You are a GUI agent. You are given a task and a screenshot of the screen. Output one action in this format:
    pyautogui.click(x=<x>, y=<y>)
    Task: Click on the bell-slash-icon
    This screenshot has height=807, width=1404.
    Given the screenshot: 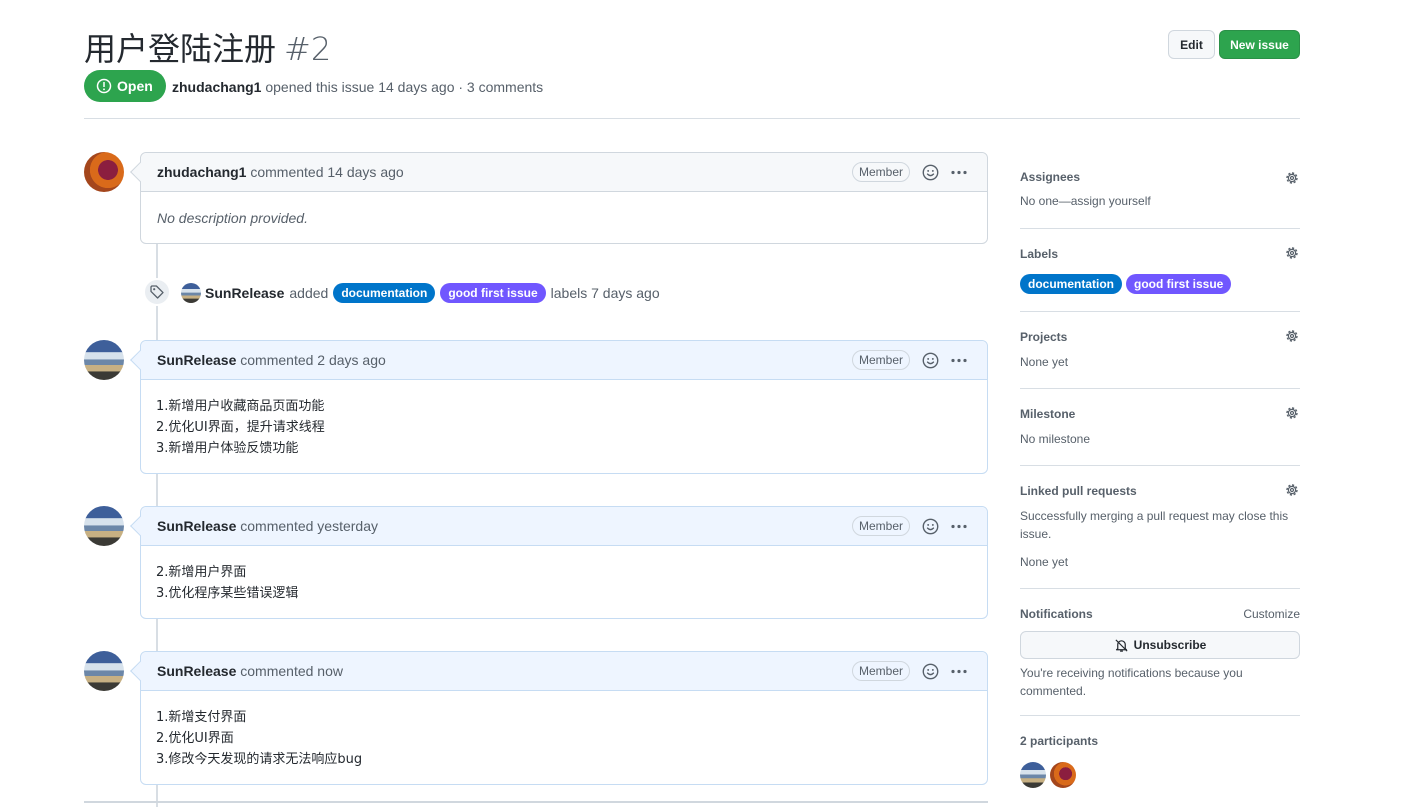 What is the action you would take?
    pyautogui.click(x=1121, y=645)
    